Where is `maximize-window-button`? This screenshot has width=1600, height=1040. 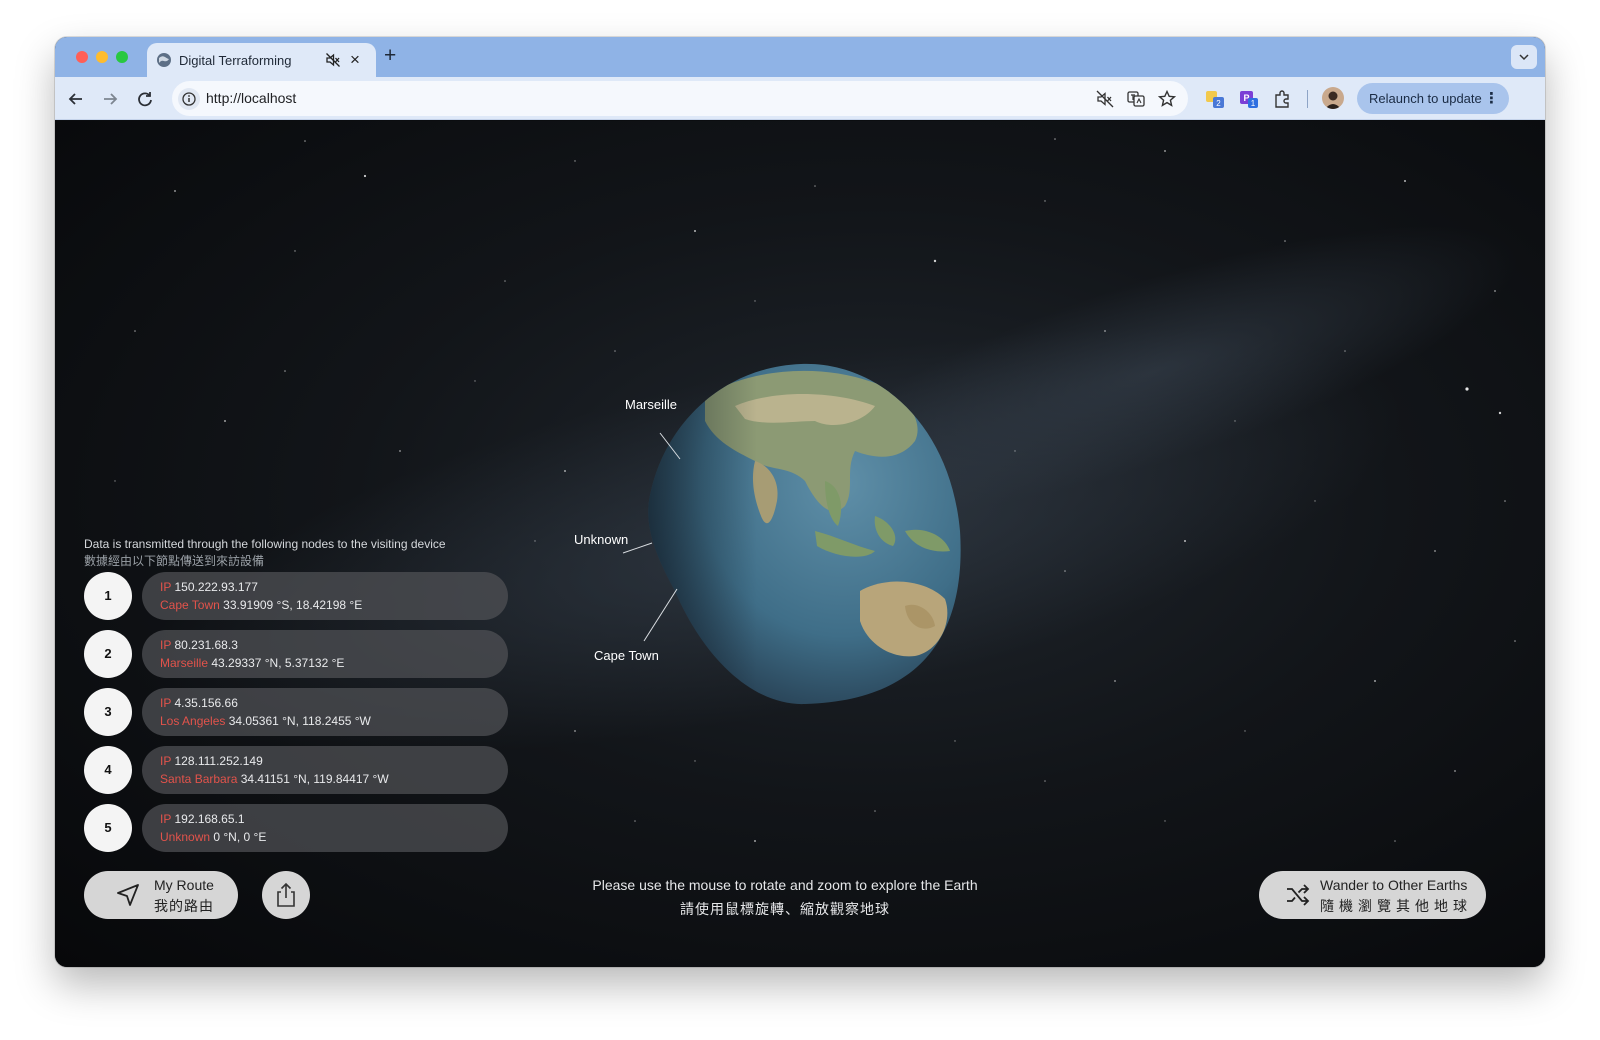 maximize-window-button is located at coordinates (122, 57).